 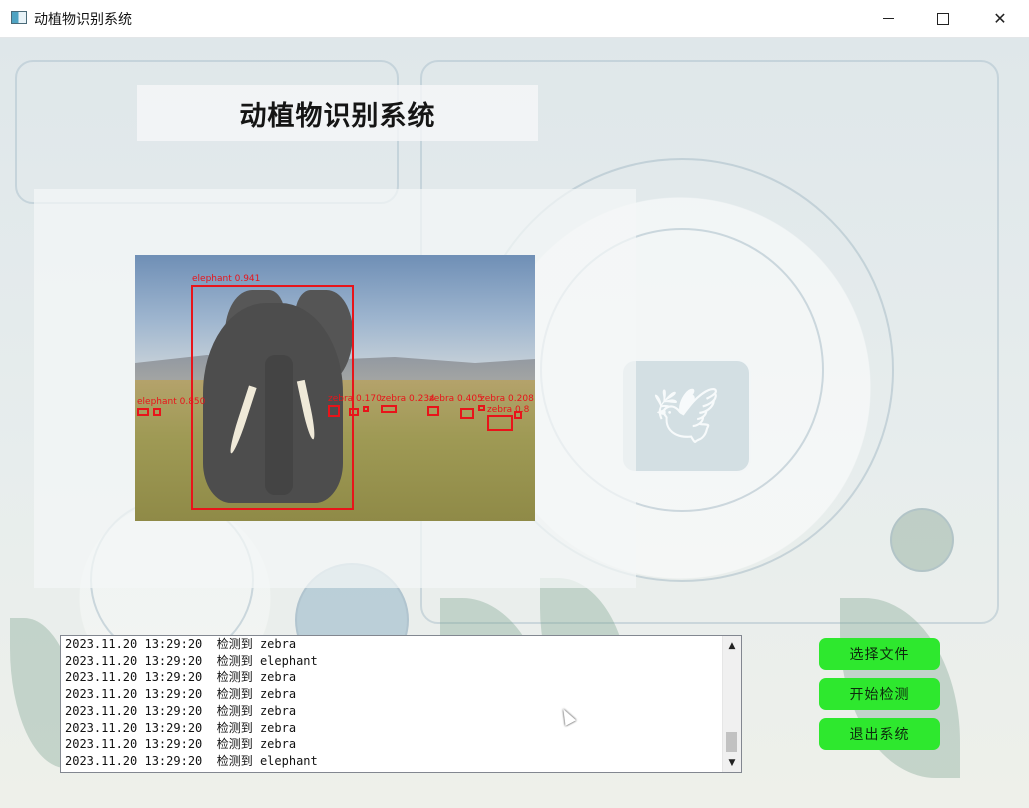 I want to click on close-icon: ✕, so click(x=1000, y=18).